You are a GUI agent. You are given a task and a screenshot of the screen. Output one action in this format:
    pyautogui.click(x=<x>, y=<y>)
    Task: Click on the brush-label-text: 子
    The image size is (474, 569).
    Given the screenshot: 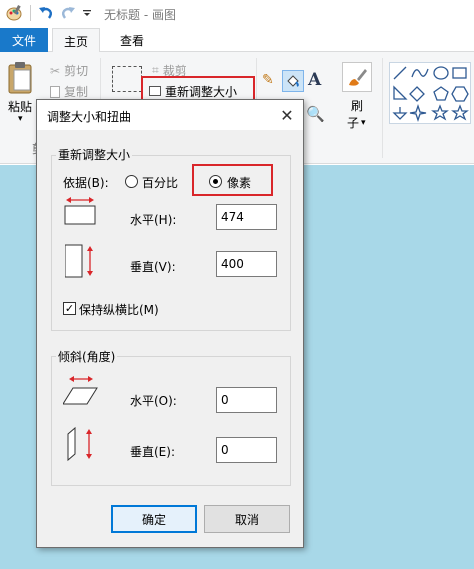 What is the action you would take?
    pyautogui.click(x=353, y=123)
    